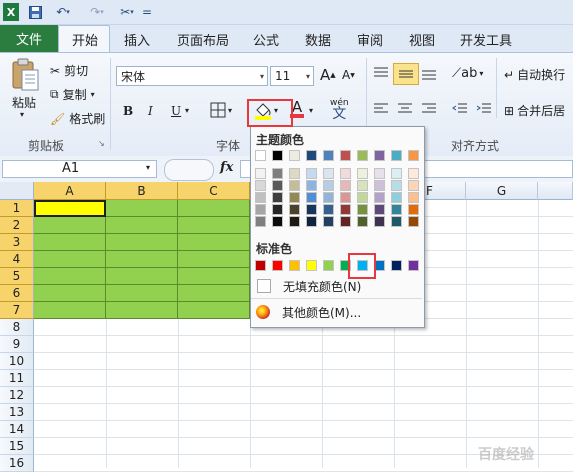  I want to click on active-cell-a1, so click(70, 208).